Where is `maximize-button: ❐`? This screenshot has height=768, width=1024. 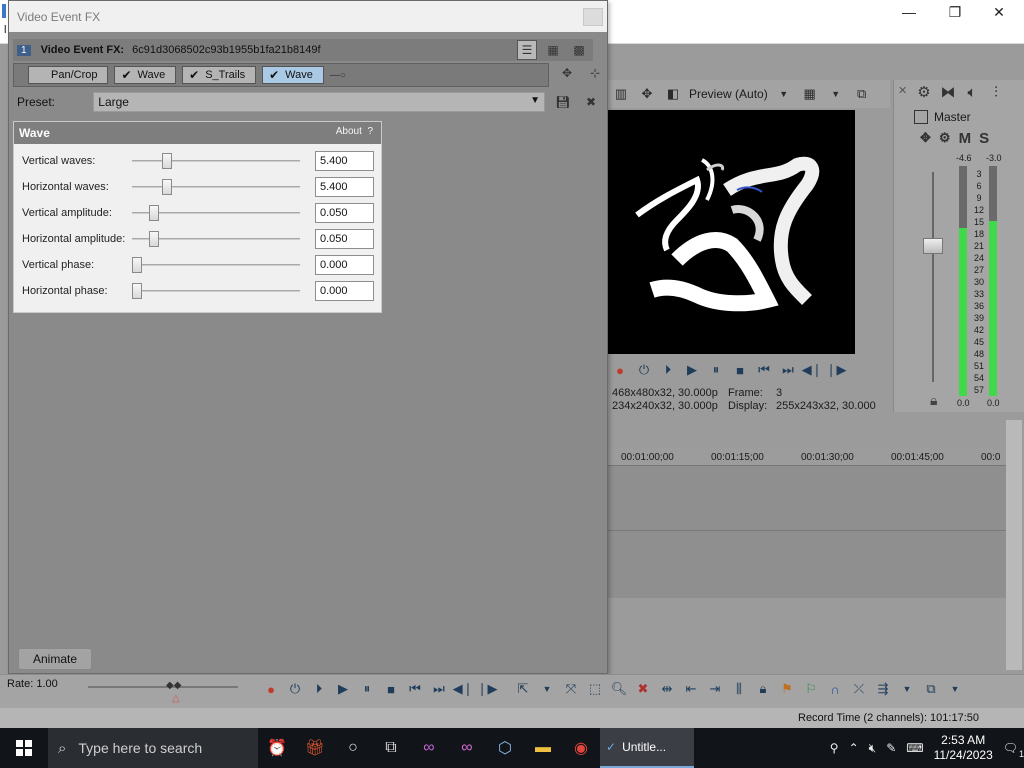
maximize-button: ❐ is located at coordinates (955, 12).